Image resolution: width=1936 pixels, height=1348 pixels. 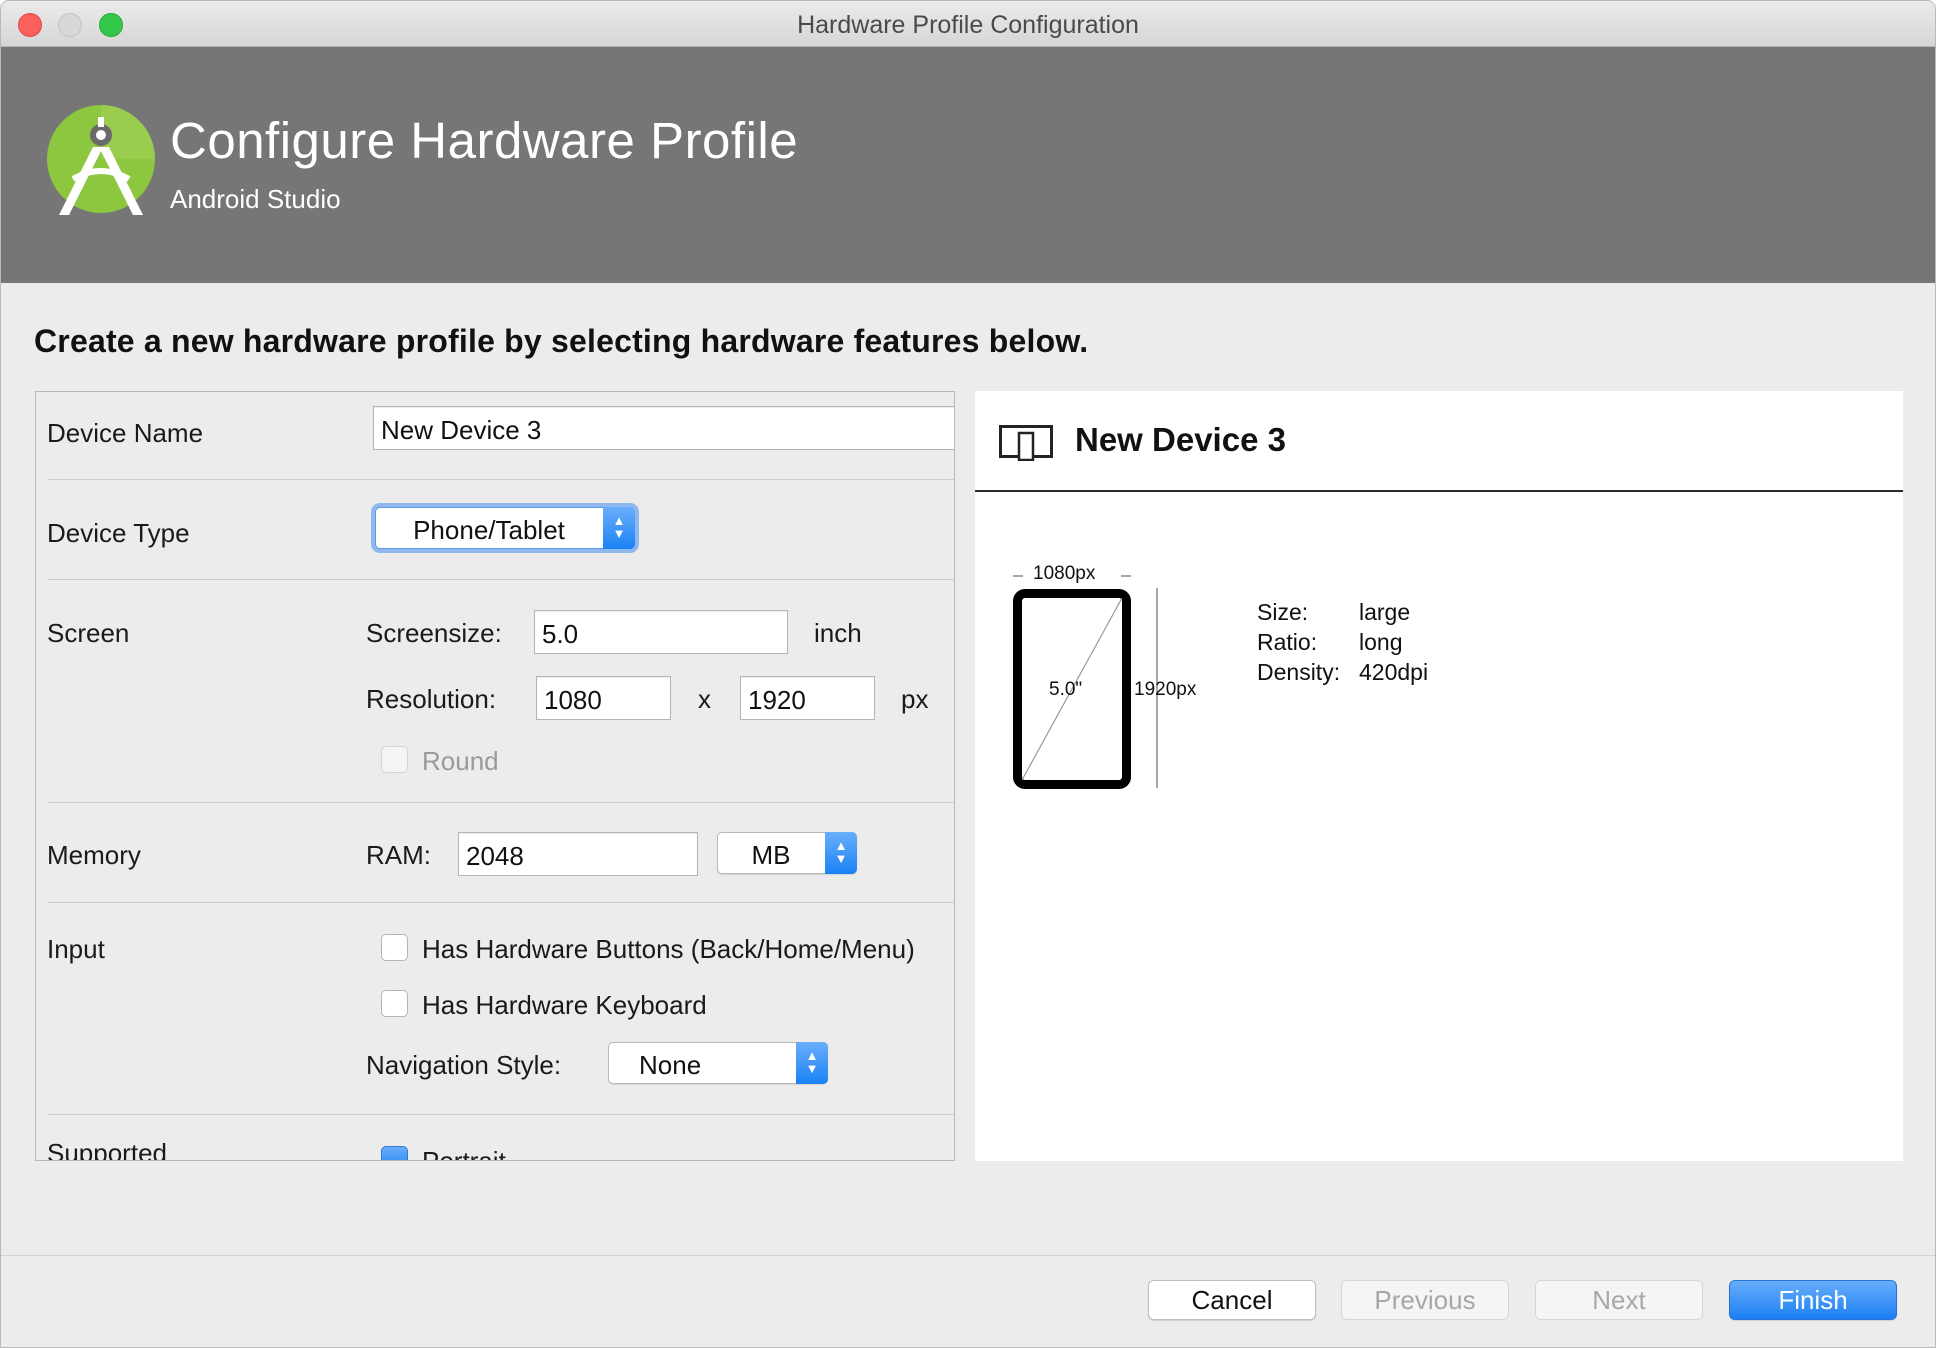 I want to click on navigation-style-value: None, so click(x=670, y=1065).